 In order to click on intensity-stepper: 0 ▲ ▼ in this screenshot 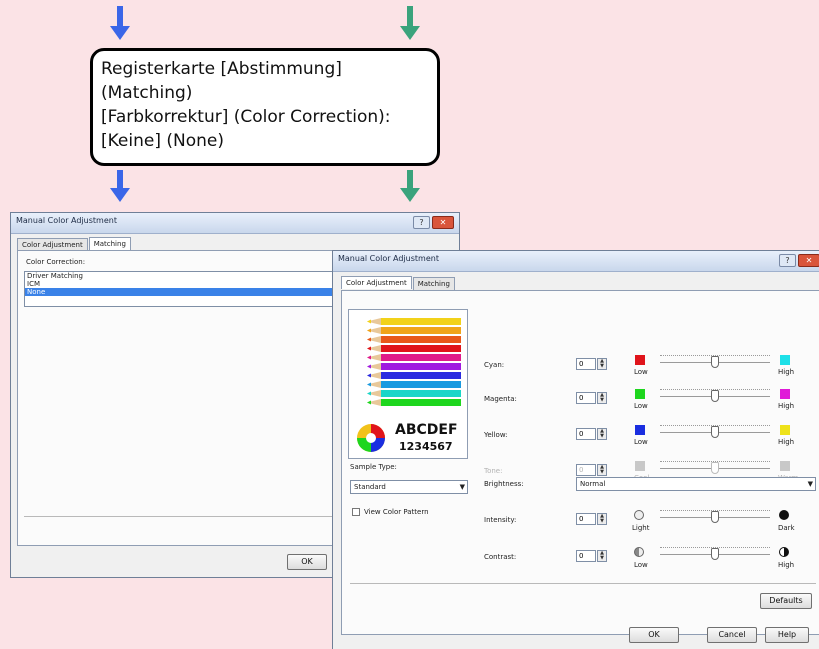, I will do `click(592, 519)`.